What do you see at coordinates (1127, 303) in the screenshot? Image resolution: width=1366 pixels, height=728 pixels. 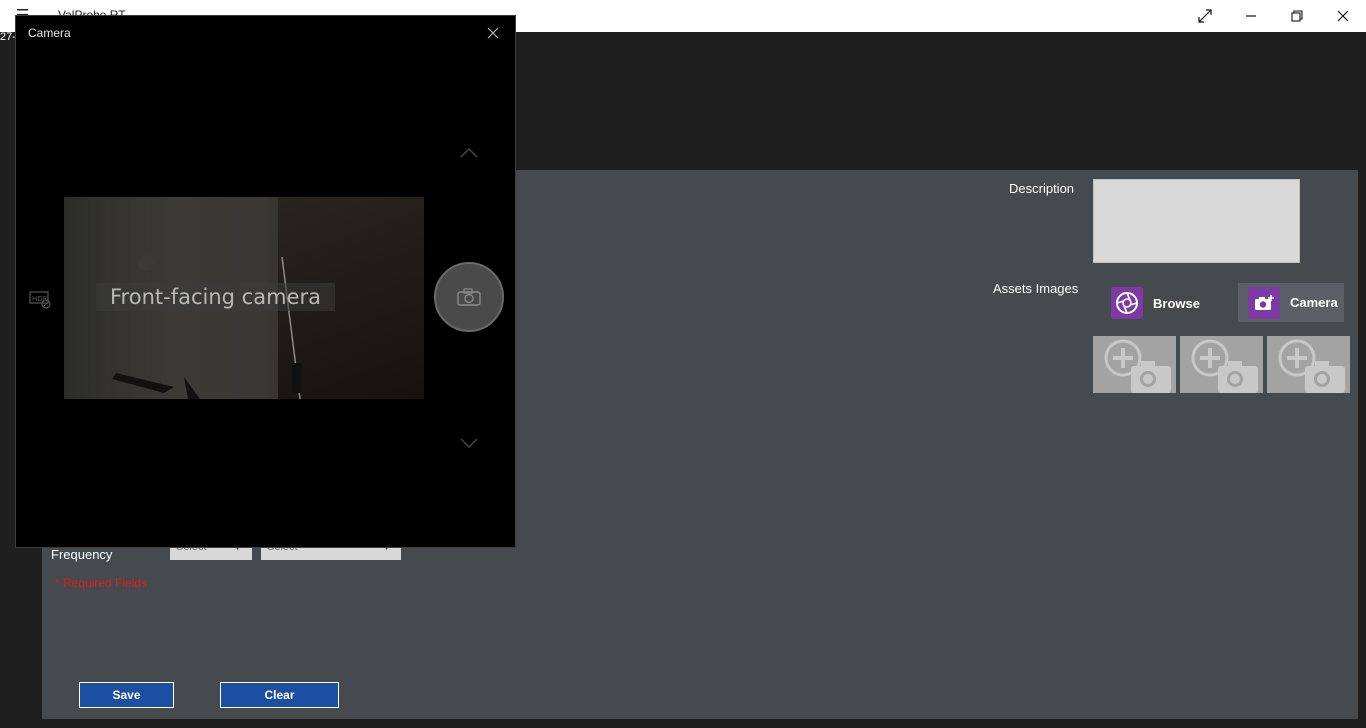 I see `browse-aperture-icon` at bounding box center [1127, 303].